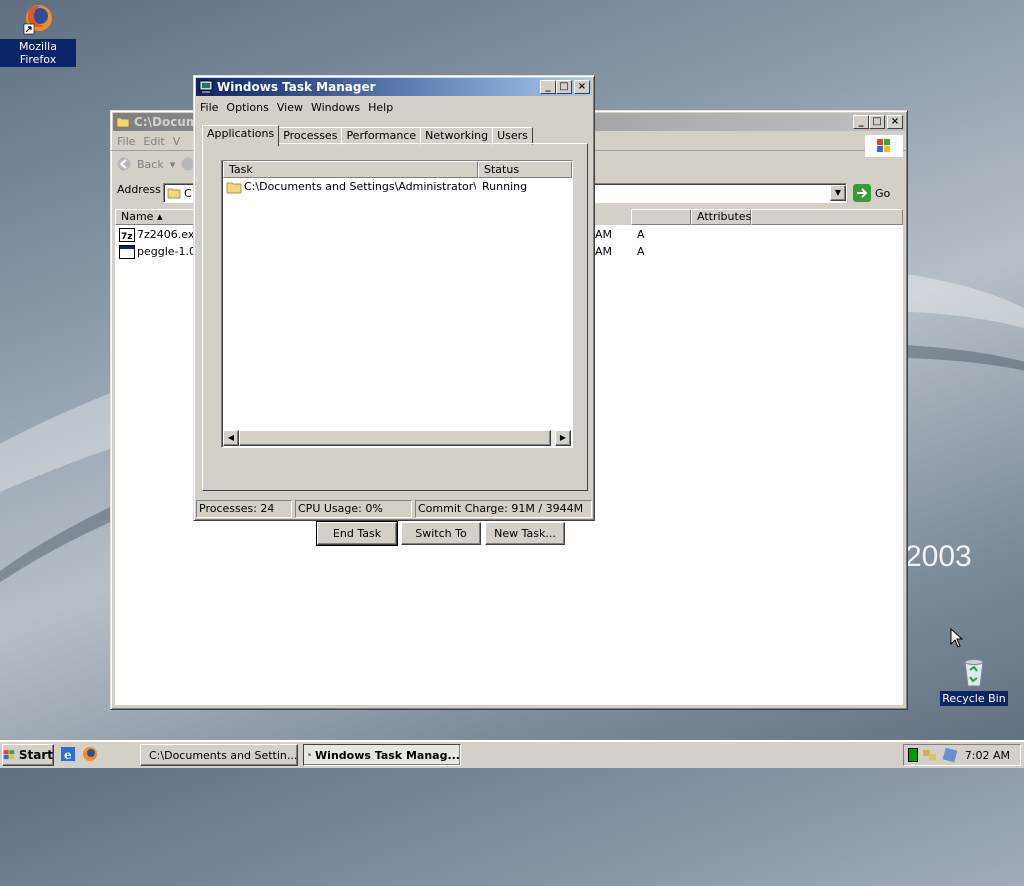 The width and height of the screenshot is (1024, 886). I want to click on menu-options: Options, so click(249, 107).